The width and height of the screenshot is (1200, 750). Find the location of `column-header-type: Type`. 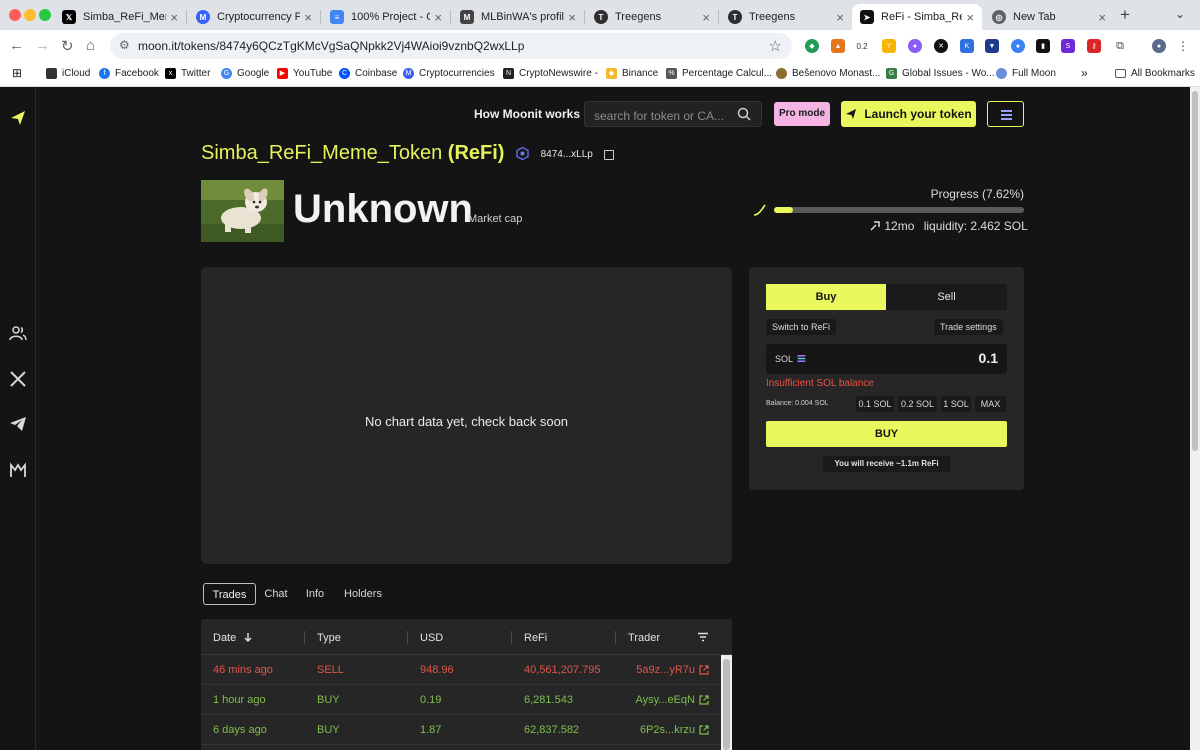

column-header-type: Type is located at coordinates (329, 638).